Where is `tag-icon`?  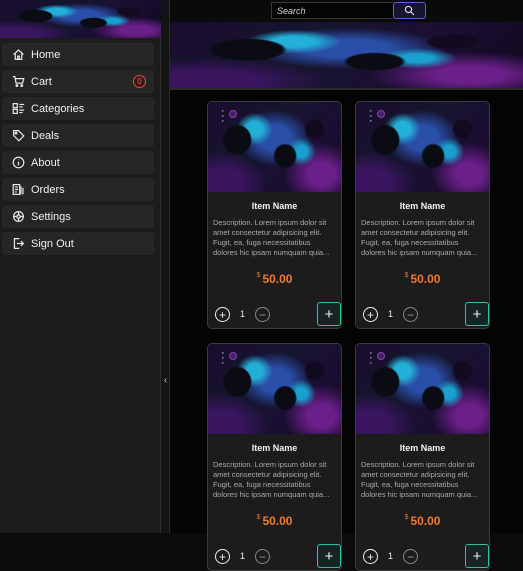
tag-icon is located at coordinates (18, 136).